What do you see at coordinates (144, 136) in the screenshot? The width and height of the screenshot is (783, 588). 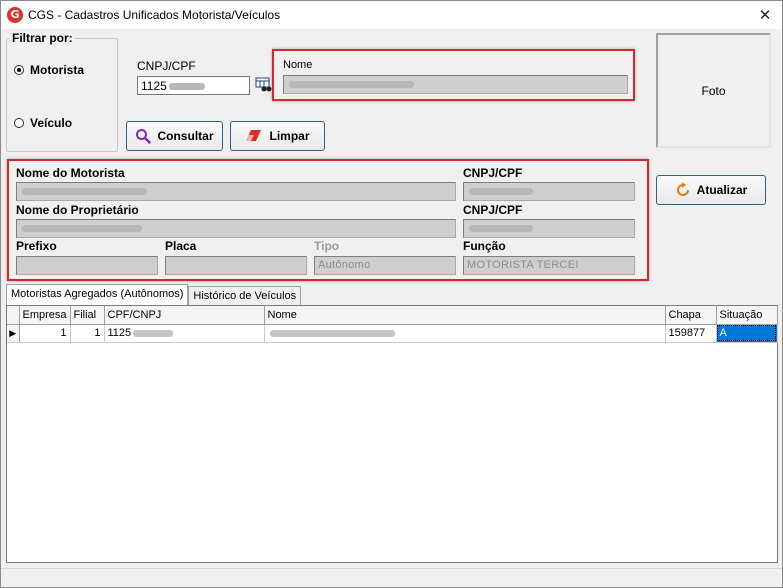 I see `search-icon` at bounding box center [144, 136].